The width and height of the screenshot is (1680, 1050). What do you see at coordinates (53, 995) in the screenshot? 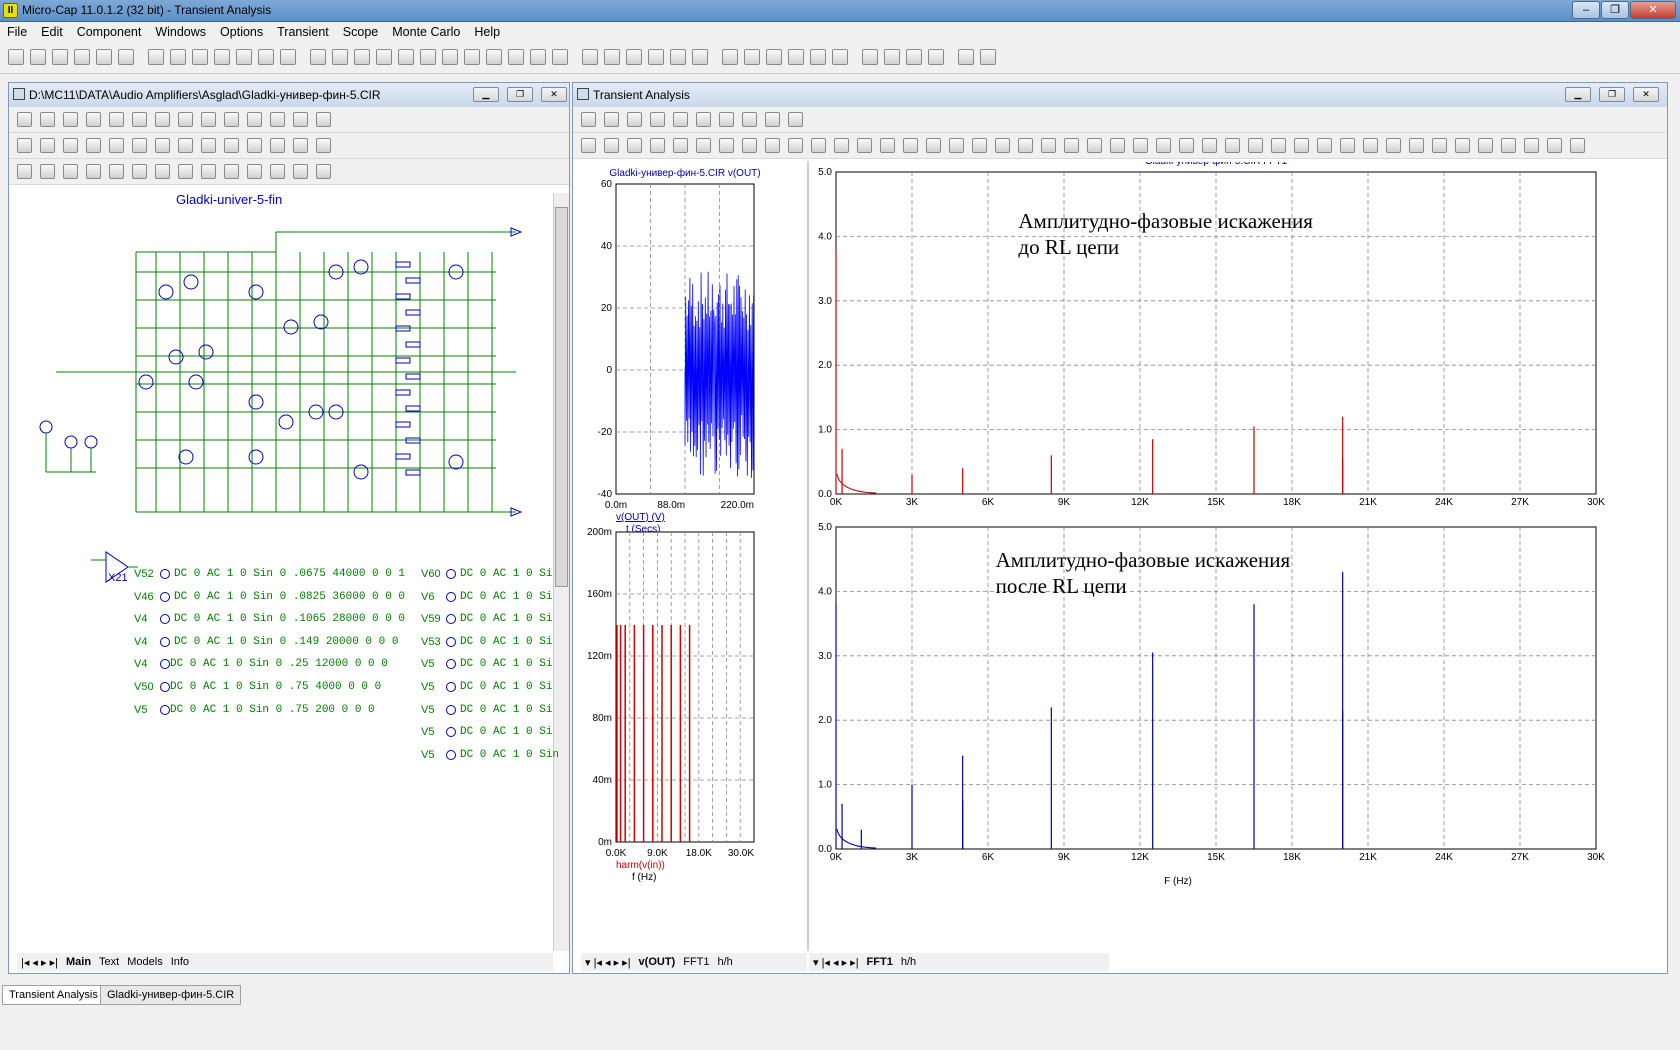
I see `doc-tab-transient: Transient Analysis` at bounding box center [53, 995].